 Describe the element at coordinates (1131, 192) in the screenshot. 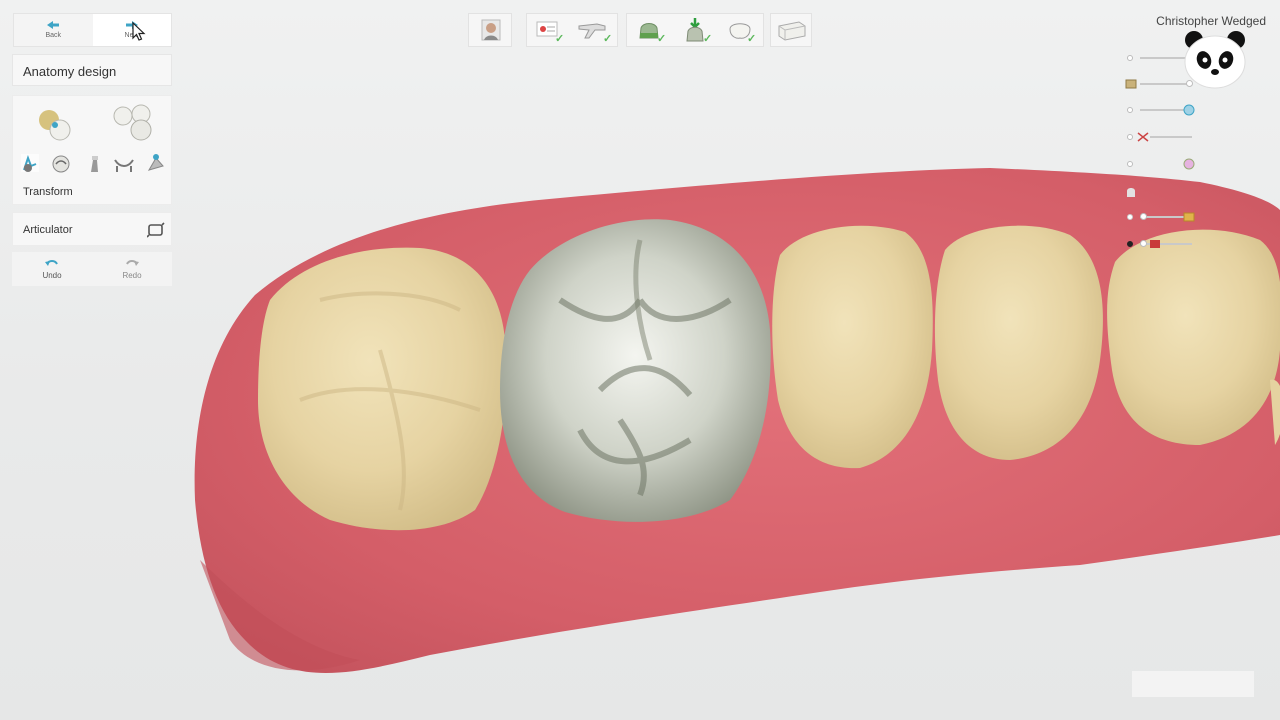

I see `tooth-outline-icon` at that location.